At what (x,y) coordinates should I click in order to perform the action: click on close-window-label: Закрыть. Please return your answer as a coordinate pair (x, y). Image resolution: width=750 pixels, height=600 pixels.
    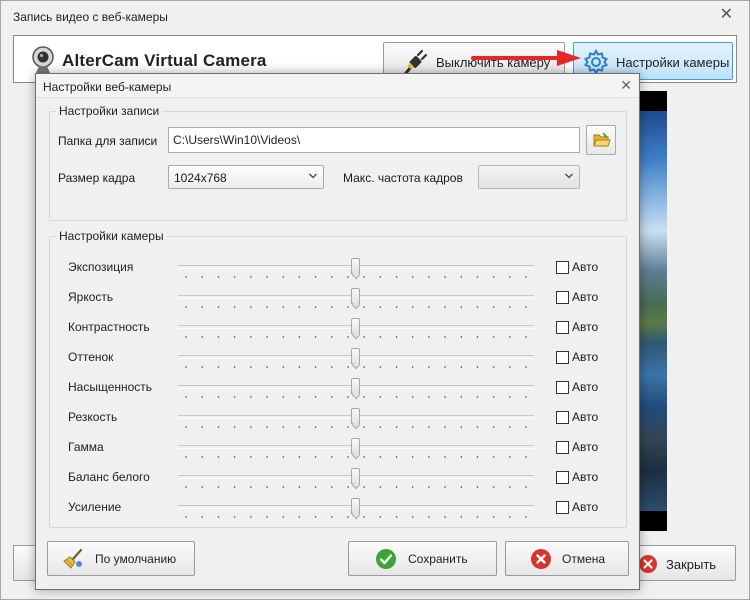
    Looking at the image, I should click on (691, 564).